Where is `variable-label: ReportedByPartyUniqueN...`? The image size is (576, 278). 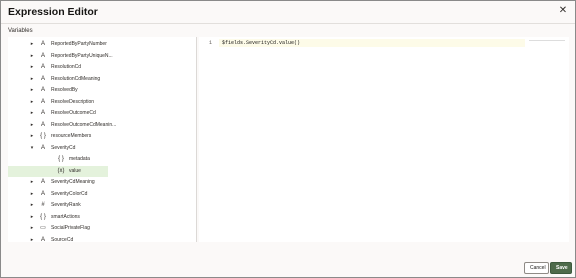
variable-label: ReportedByPartyUniqueN... is located at coordinates (82, 55).